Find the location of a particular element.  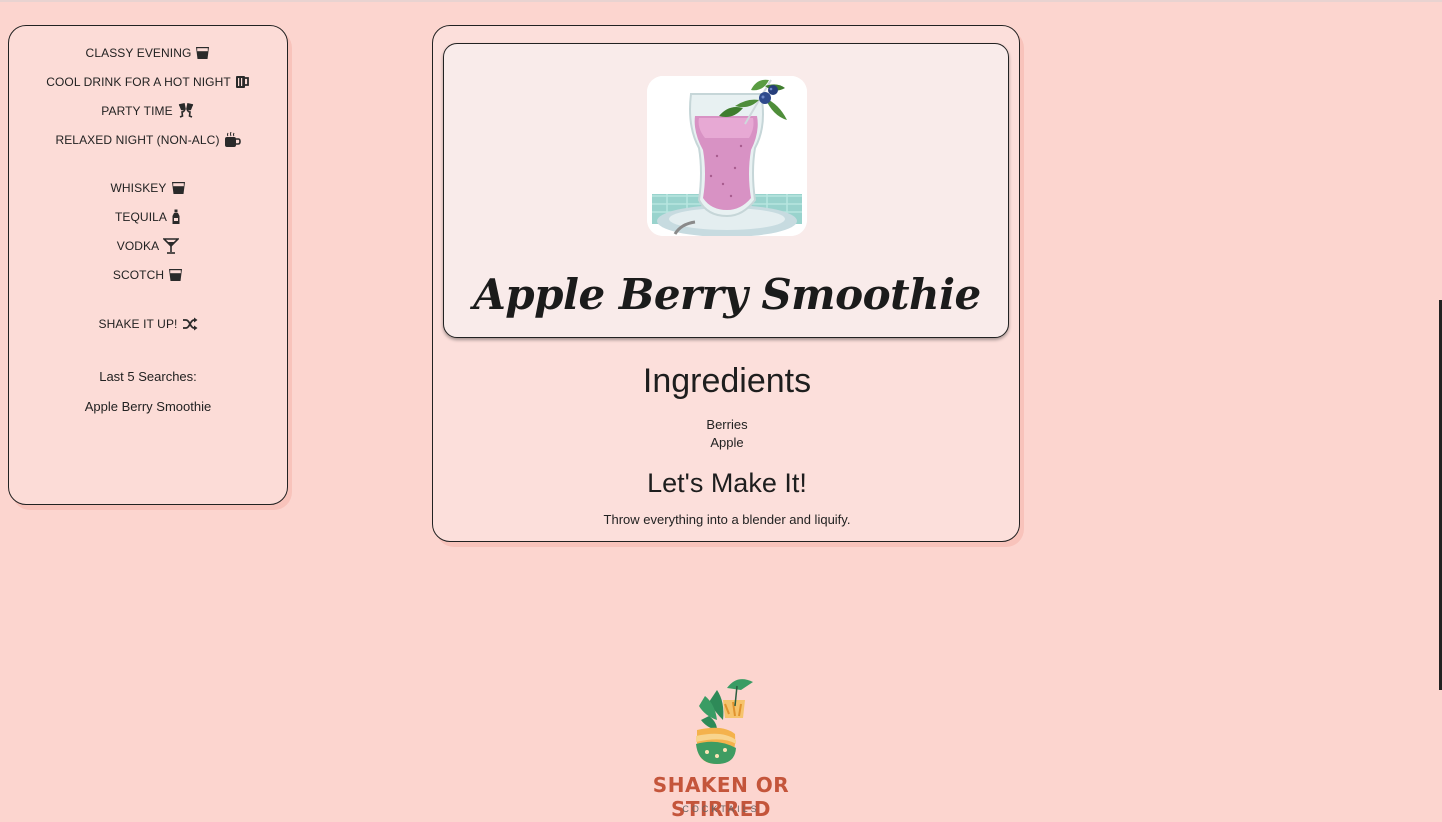

ingredient-item: Berries is located at coordinates (727, 424).